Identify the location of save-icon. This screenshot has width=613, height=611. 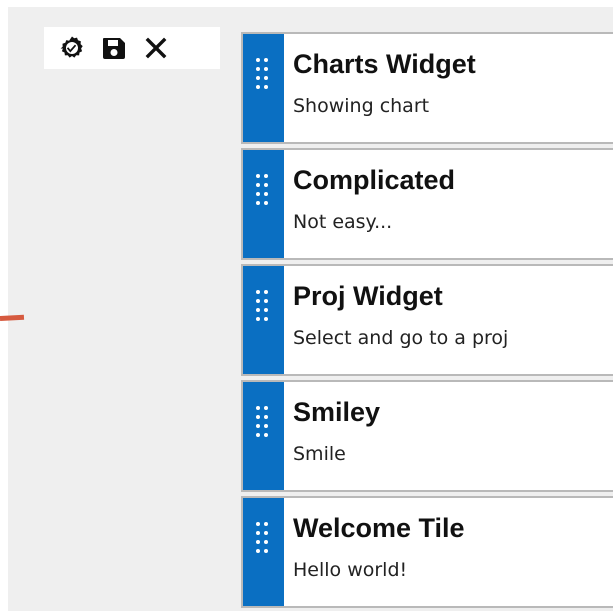
(114, 48).